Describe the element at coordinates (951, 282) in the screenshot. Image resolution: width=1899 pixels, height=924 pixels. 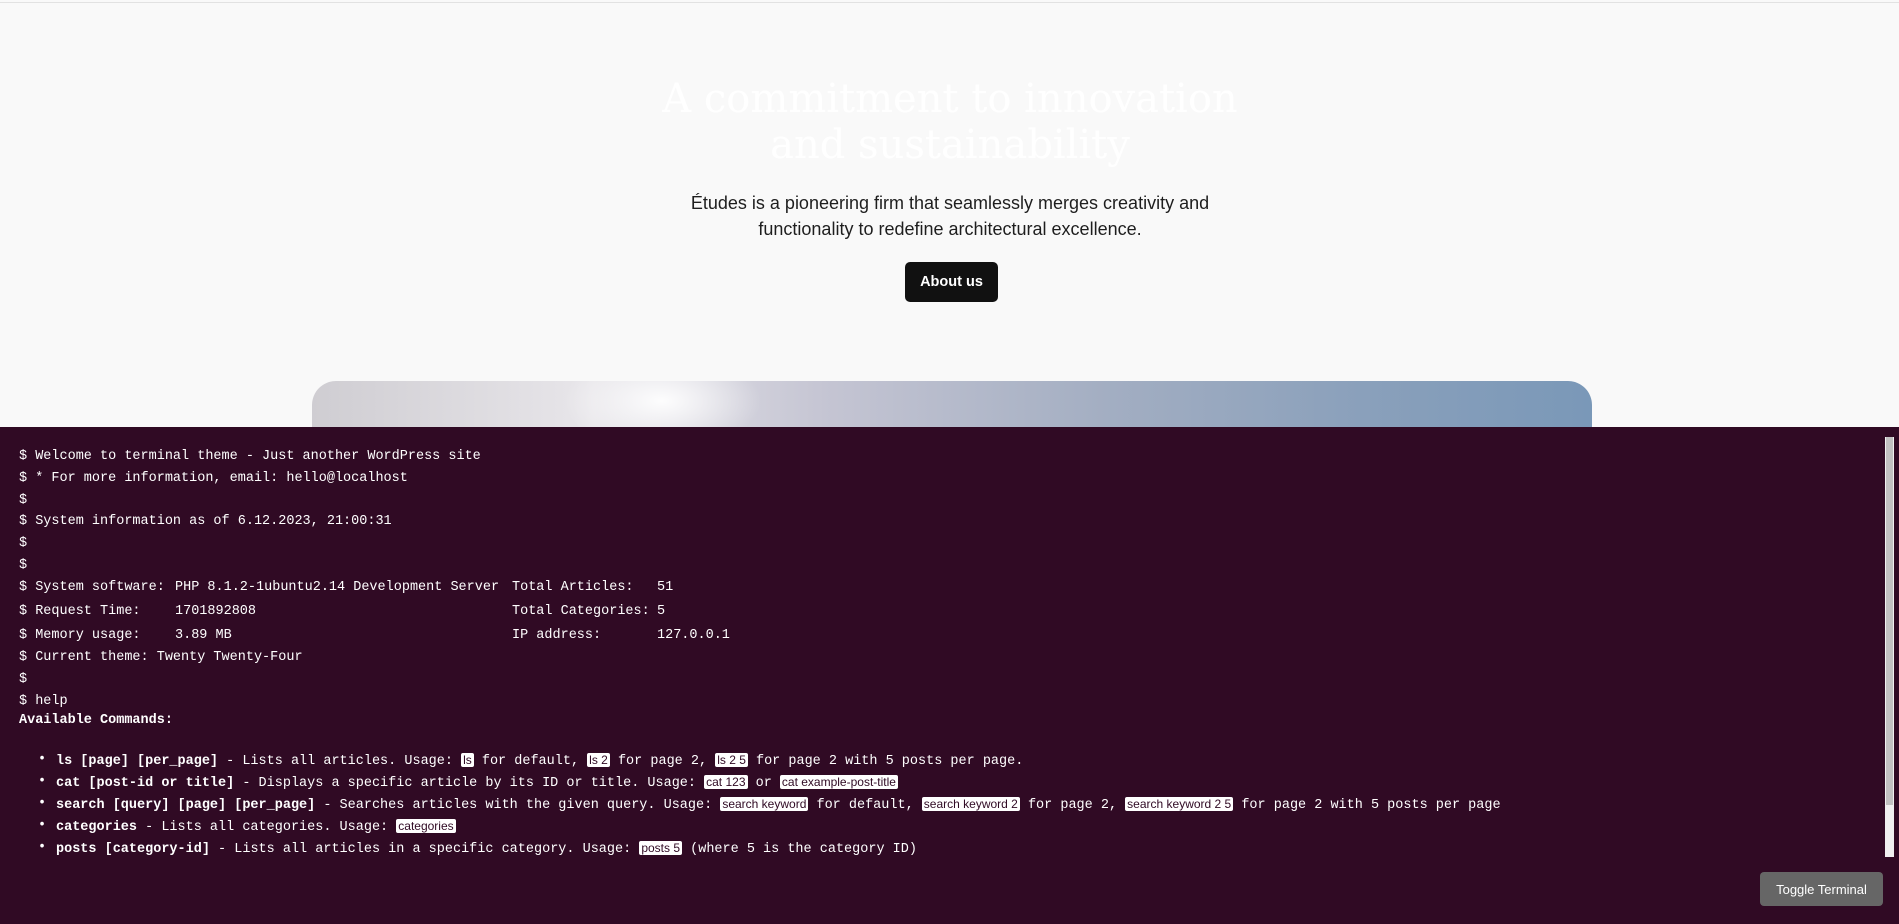
I see `about-us-button: About us` at that location.